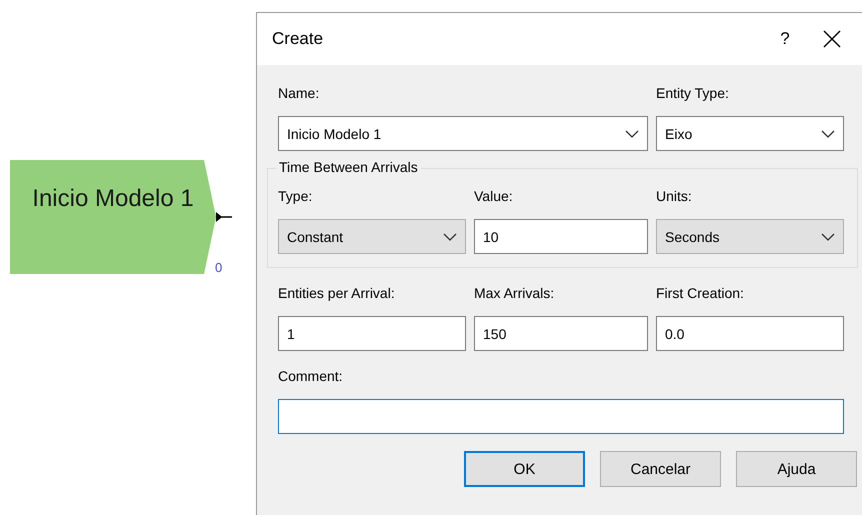 This screenshot has height=515, width=862. Describe the element at coordinates (700, 294) in the screenshot. I see `field-label: First Creation:` at that location.